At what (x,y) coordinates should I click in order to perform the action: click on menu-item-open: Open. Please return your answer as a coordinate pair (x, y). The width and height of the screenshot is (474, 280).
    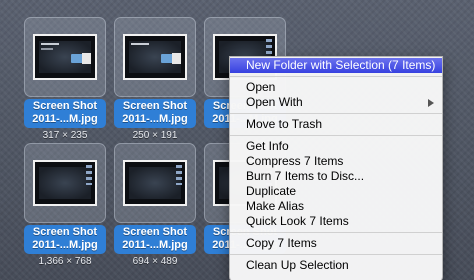
    Looking at the image, I should click on (336, 87).